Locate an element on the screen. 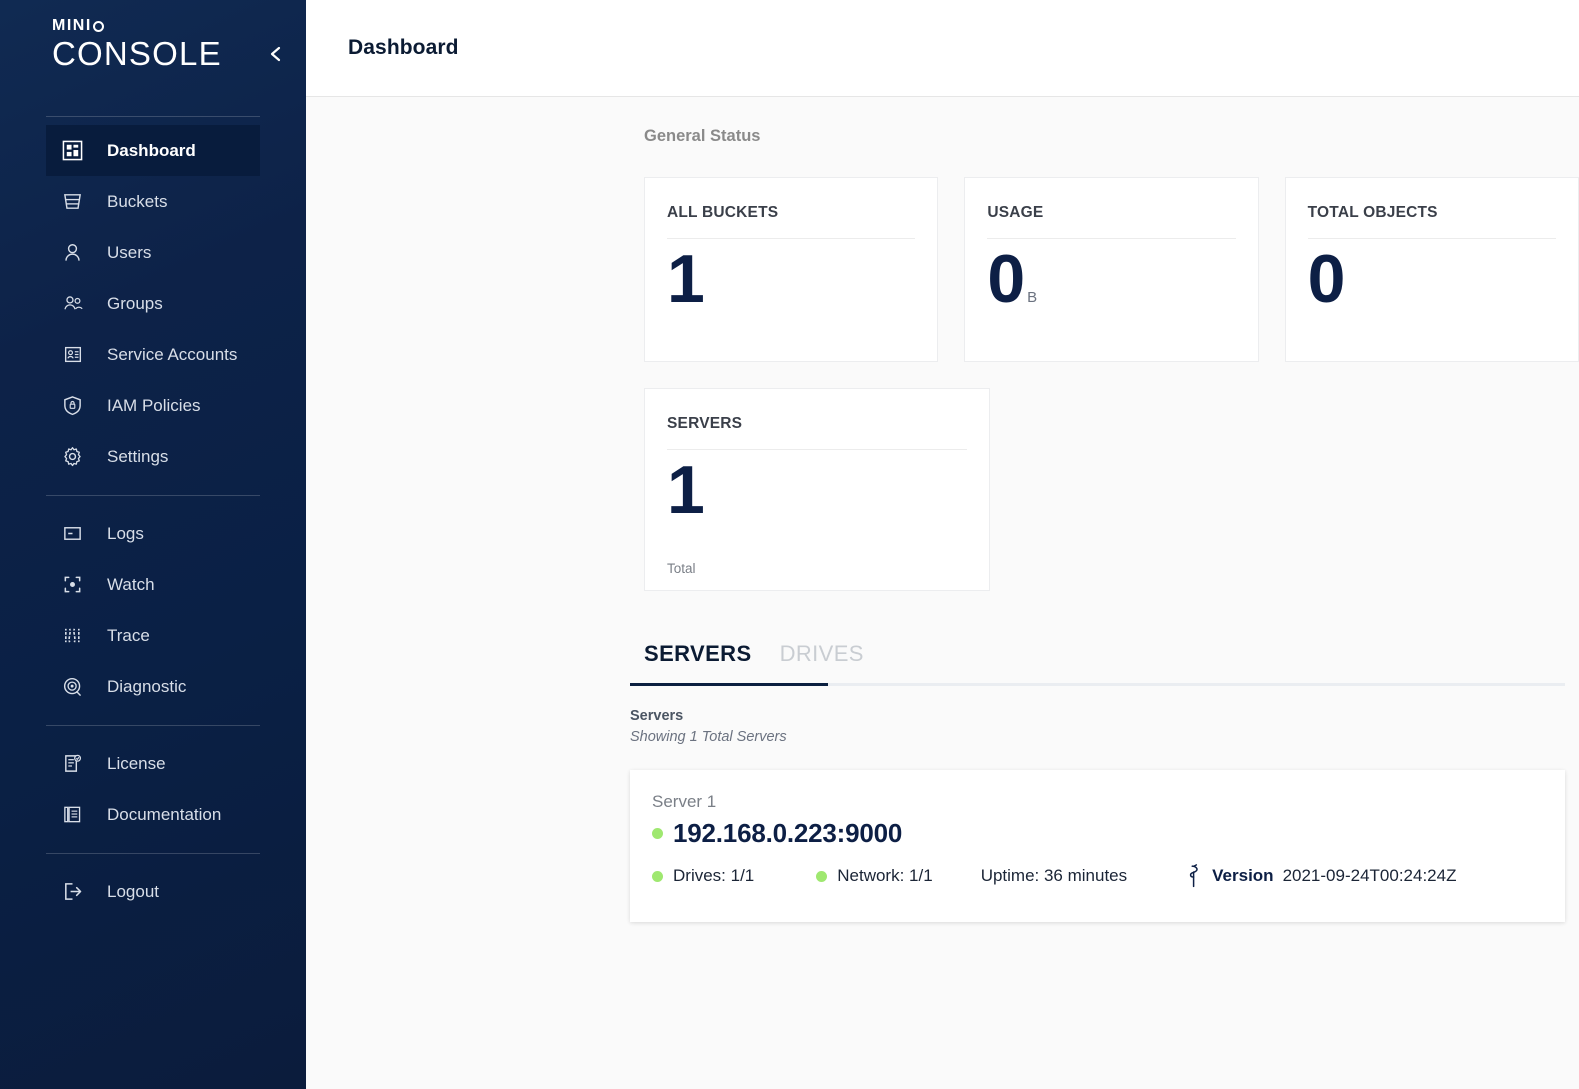  server-network-label: Network: 1/1 is located at coordinates (885, 875).